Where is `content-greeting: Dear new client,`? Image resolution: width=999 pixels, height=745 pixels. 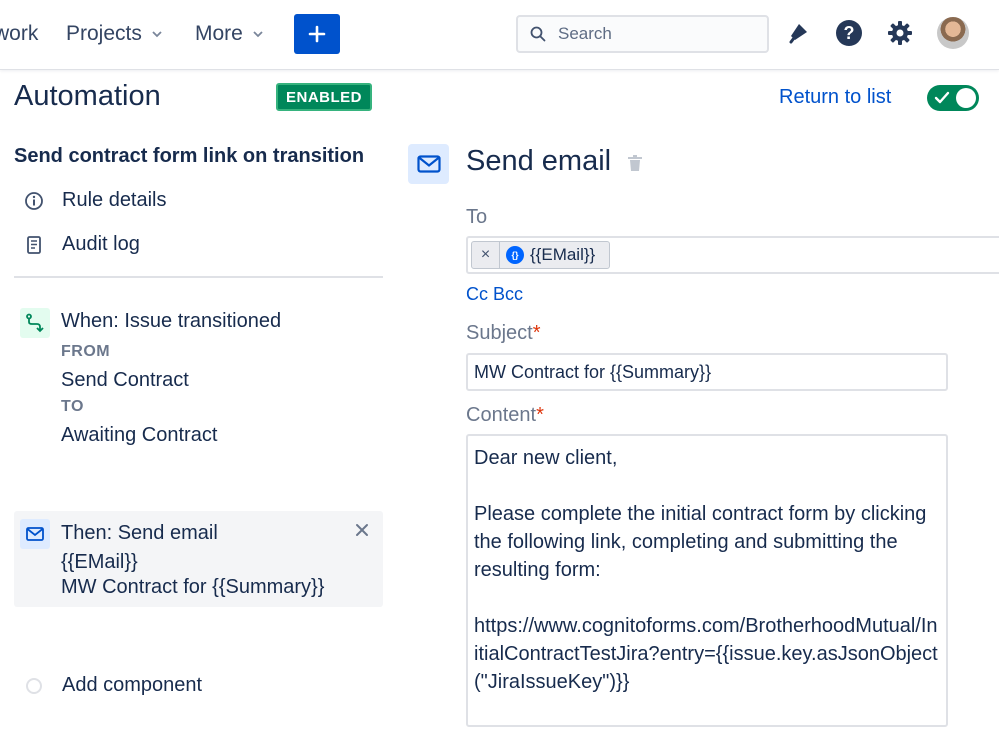 content-greeting: Dear new client, is located at coordinates (546, 458).